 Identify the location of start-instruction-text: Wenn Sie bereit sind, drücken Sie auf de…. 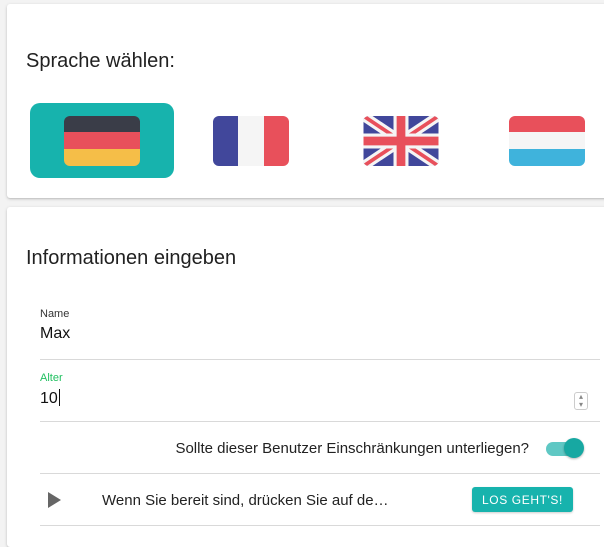
(245, 500).